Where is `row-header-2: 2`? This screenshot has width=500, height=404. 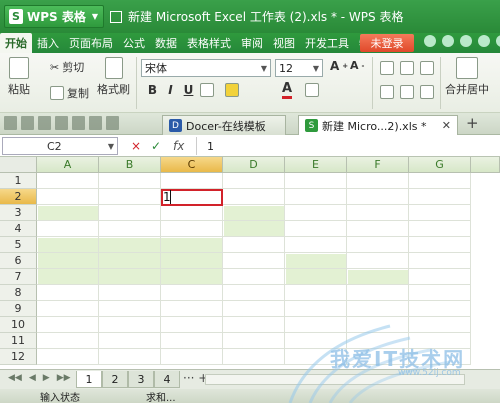
row-header-2: 2 is located at coordinates (18, 197).